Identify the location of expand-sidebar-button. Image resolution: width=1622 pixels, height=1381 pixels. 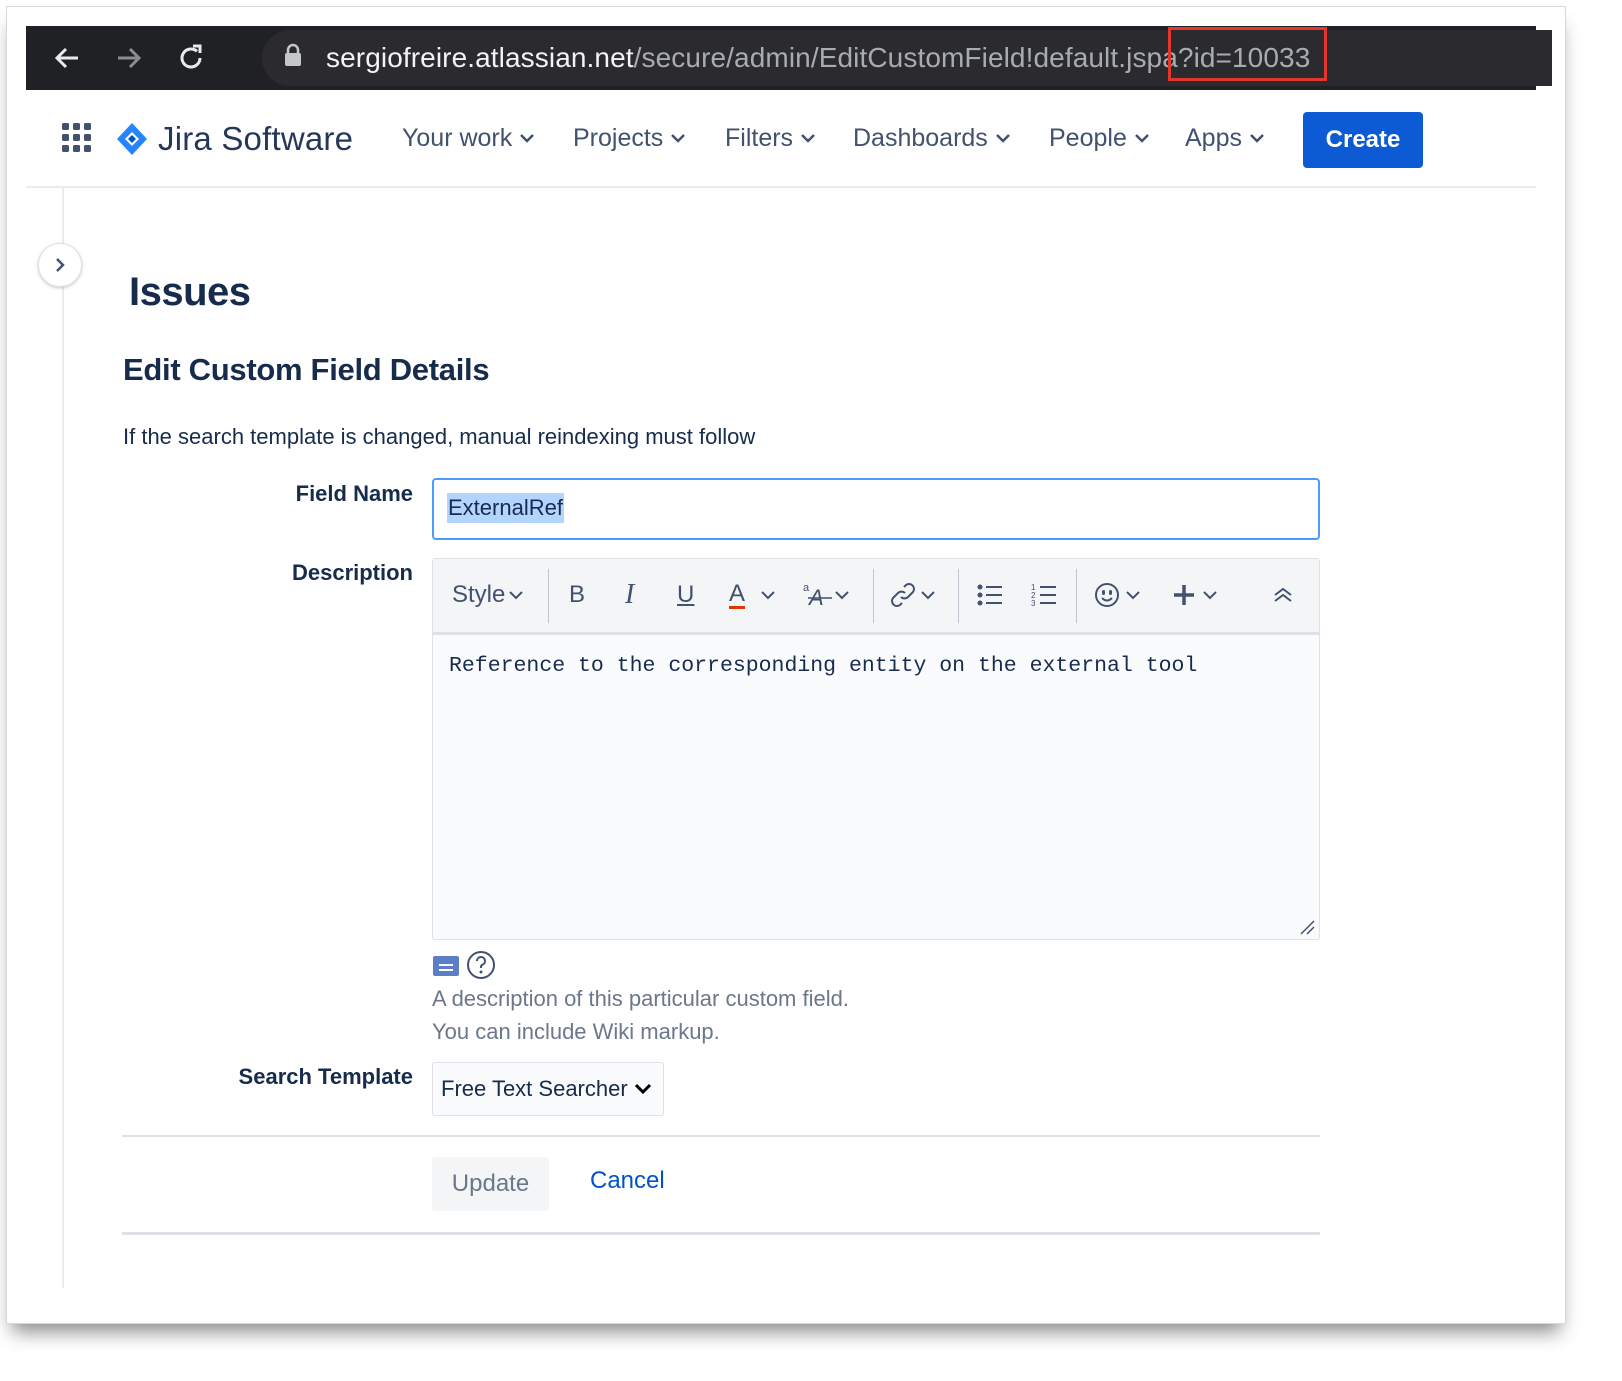
(60, 265).